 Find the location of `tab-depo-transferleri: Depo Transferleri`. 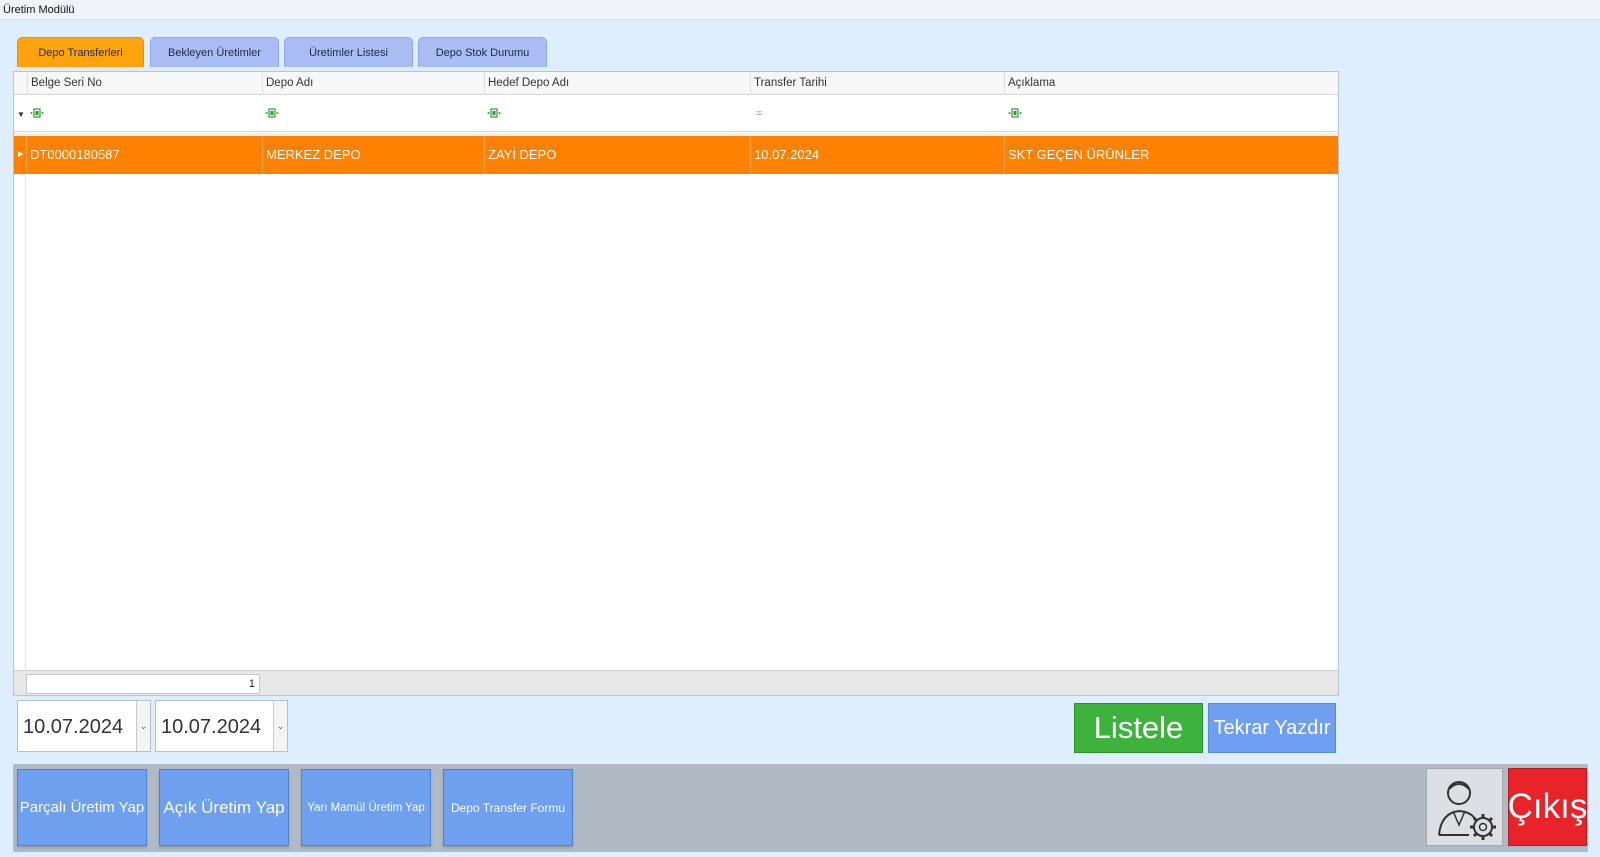

tab-depo-transferleri: Depo Transferleri is located at coordinates (80, 52).